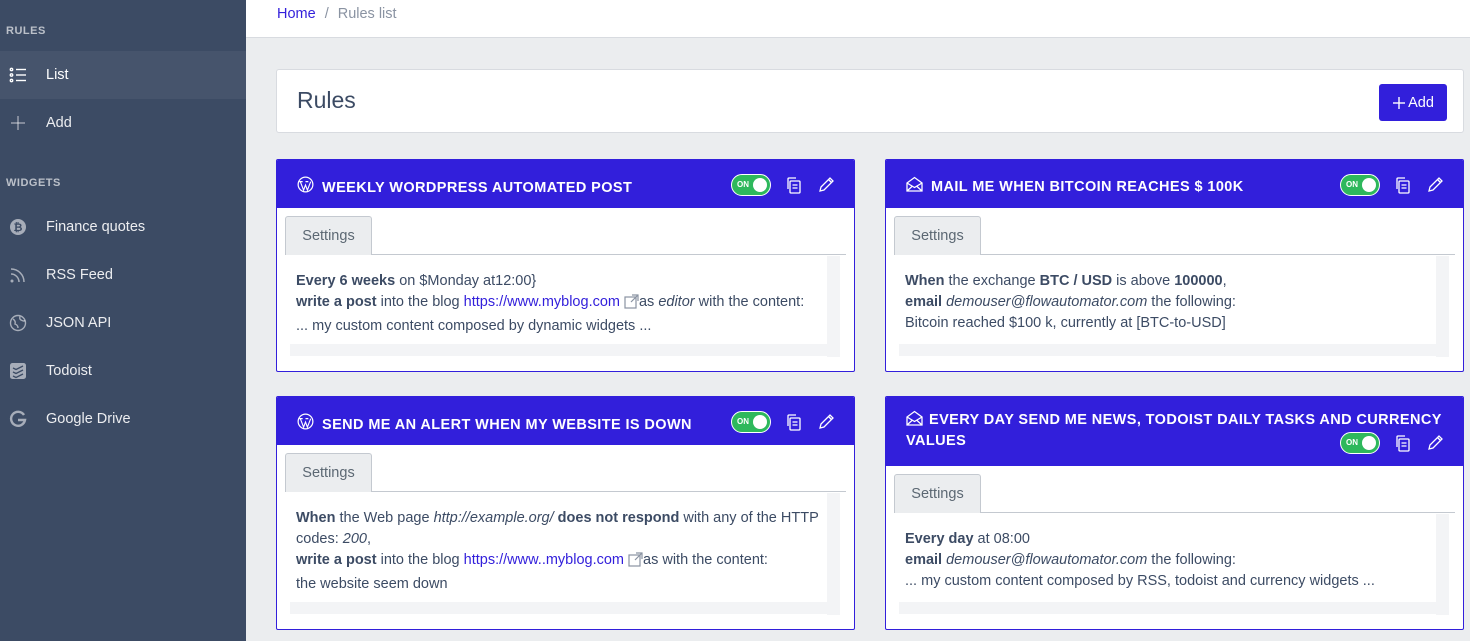 This screenshot has width=1470, height=641. Describe the element at coordinates (33, 183) in the screenshot. I see `sidebar-section-title-widgets: WIDGETS` at that location.